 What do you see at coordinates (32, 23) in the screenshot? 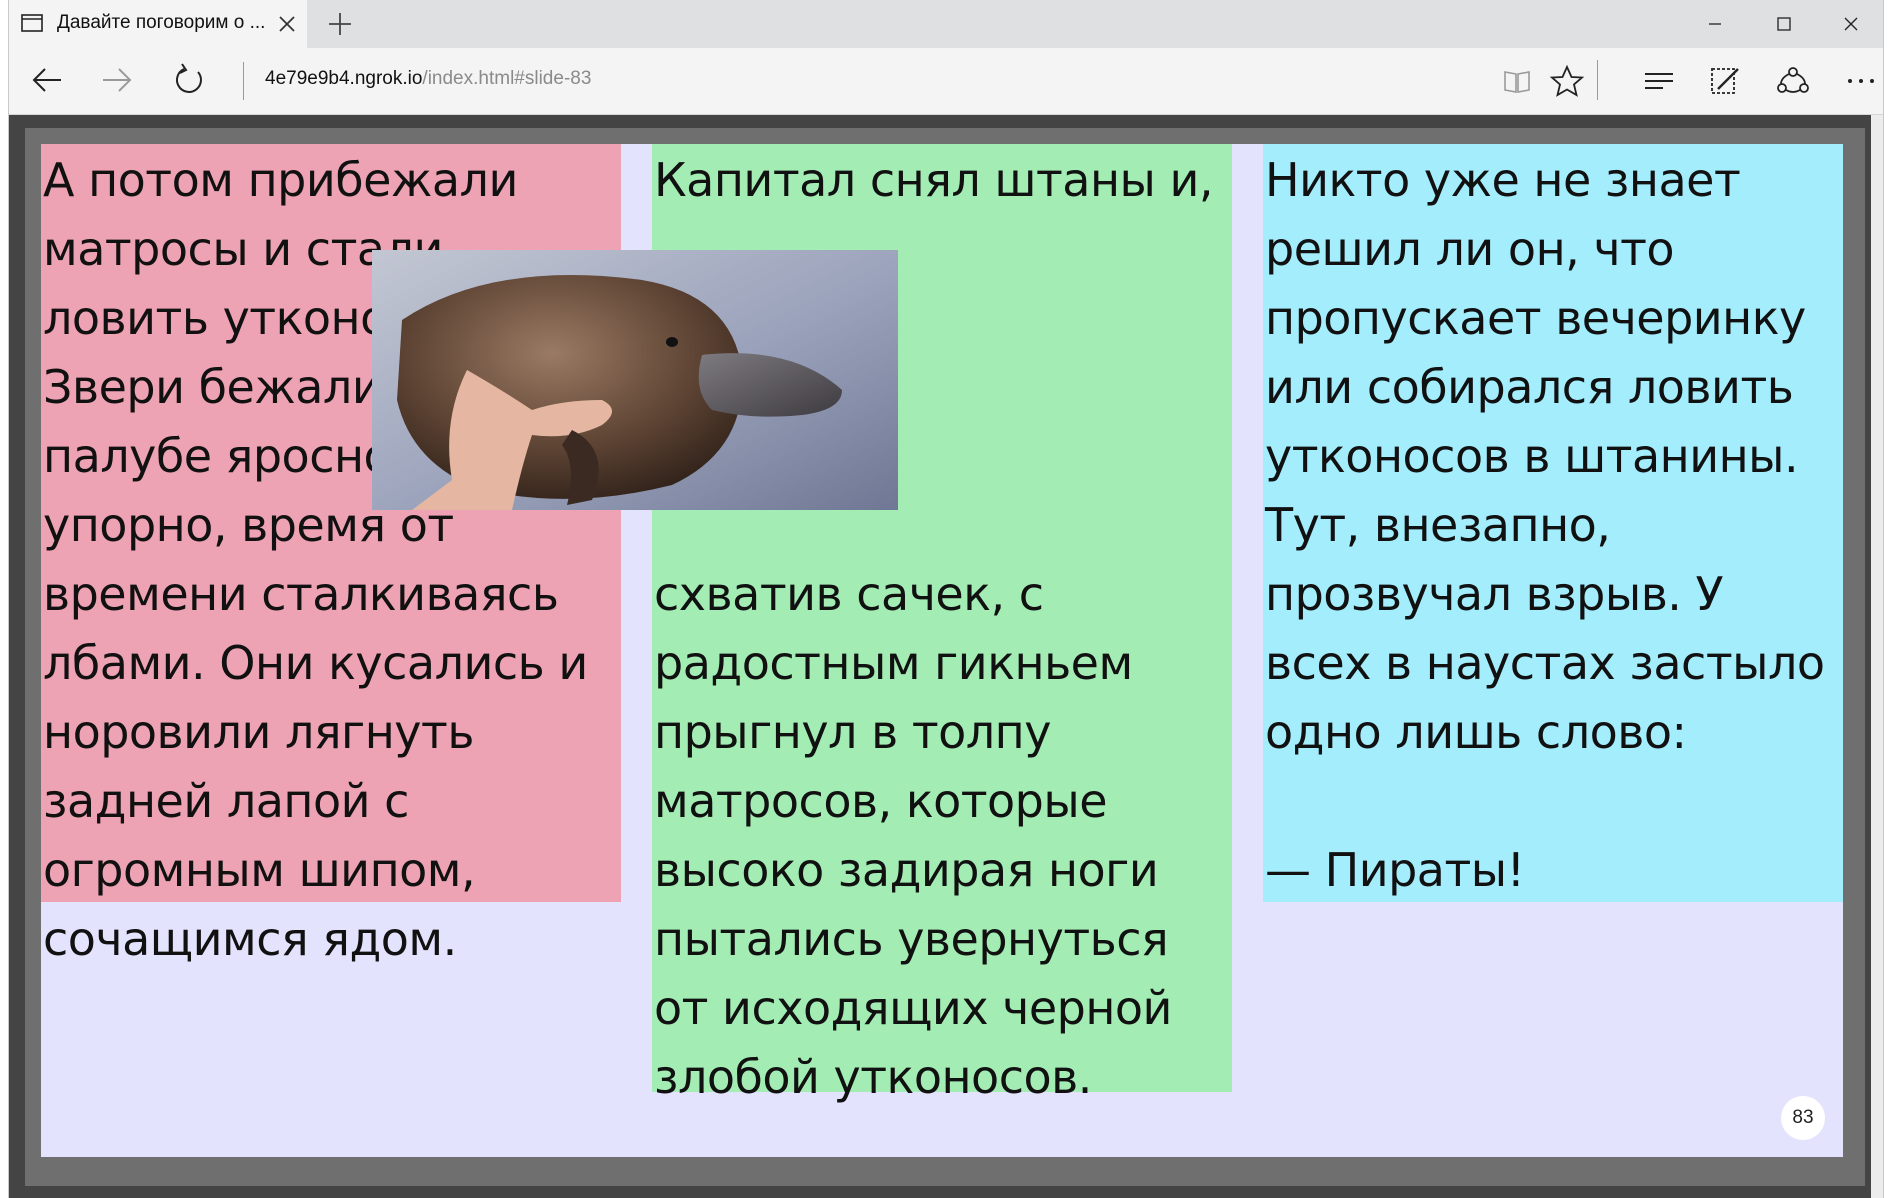
I see `page-icon` at bounding box center [32, 23].